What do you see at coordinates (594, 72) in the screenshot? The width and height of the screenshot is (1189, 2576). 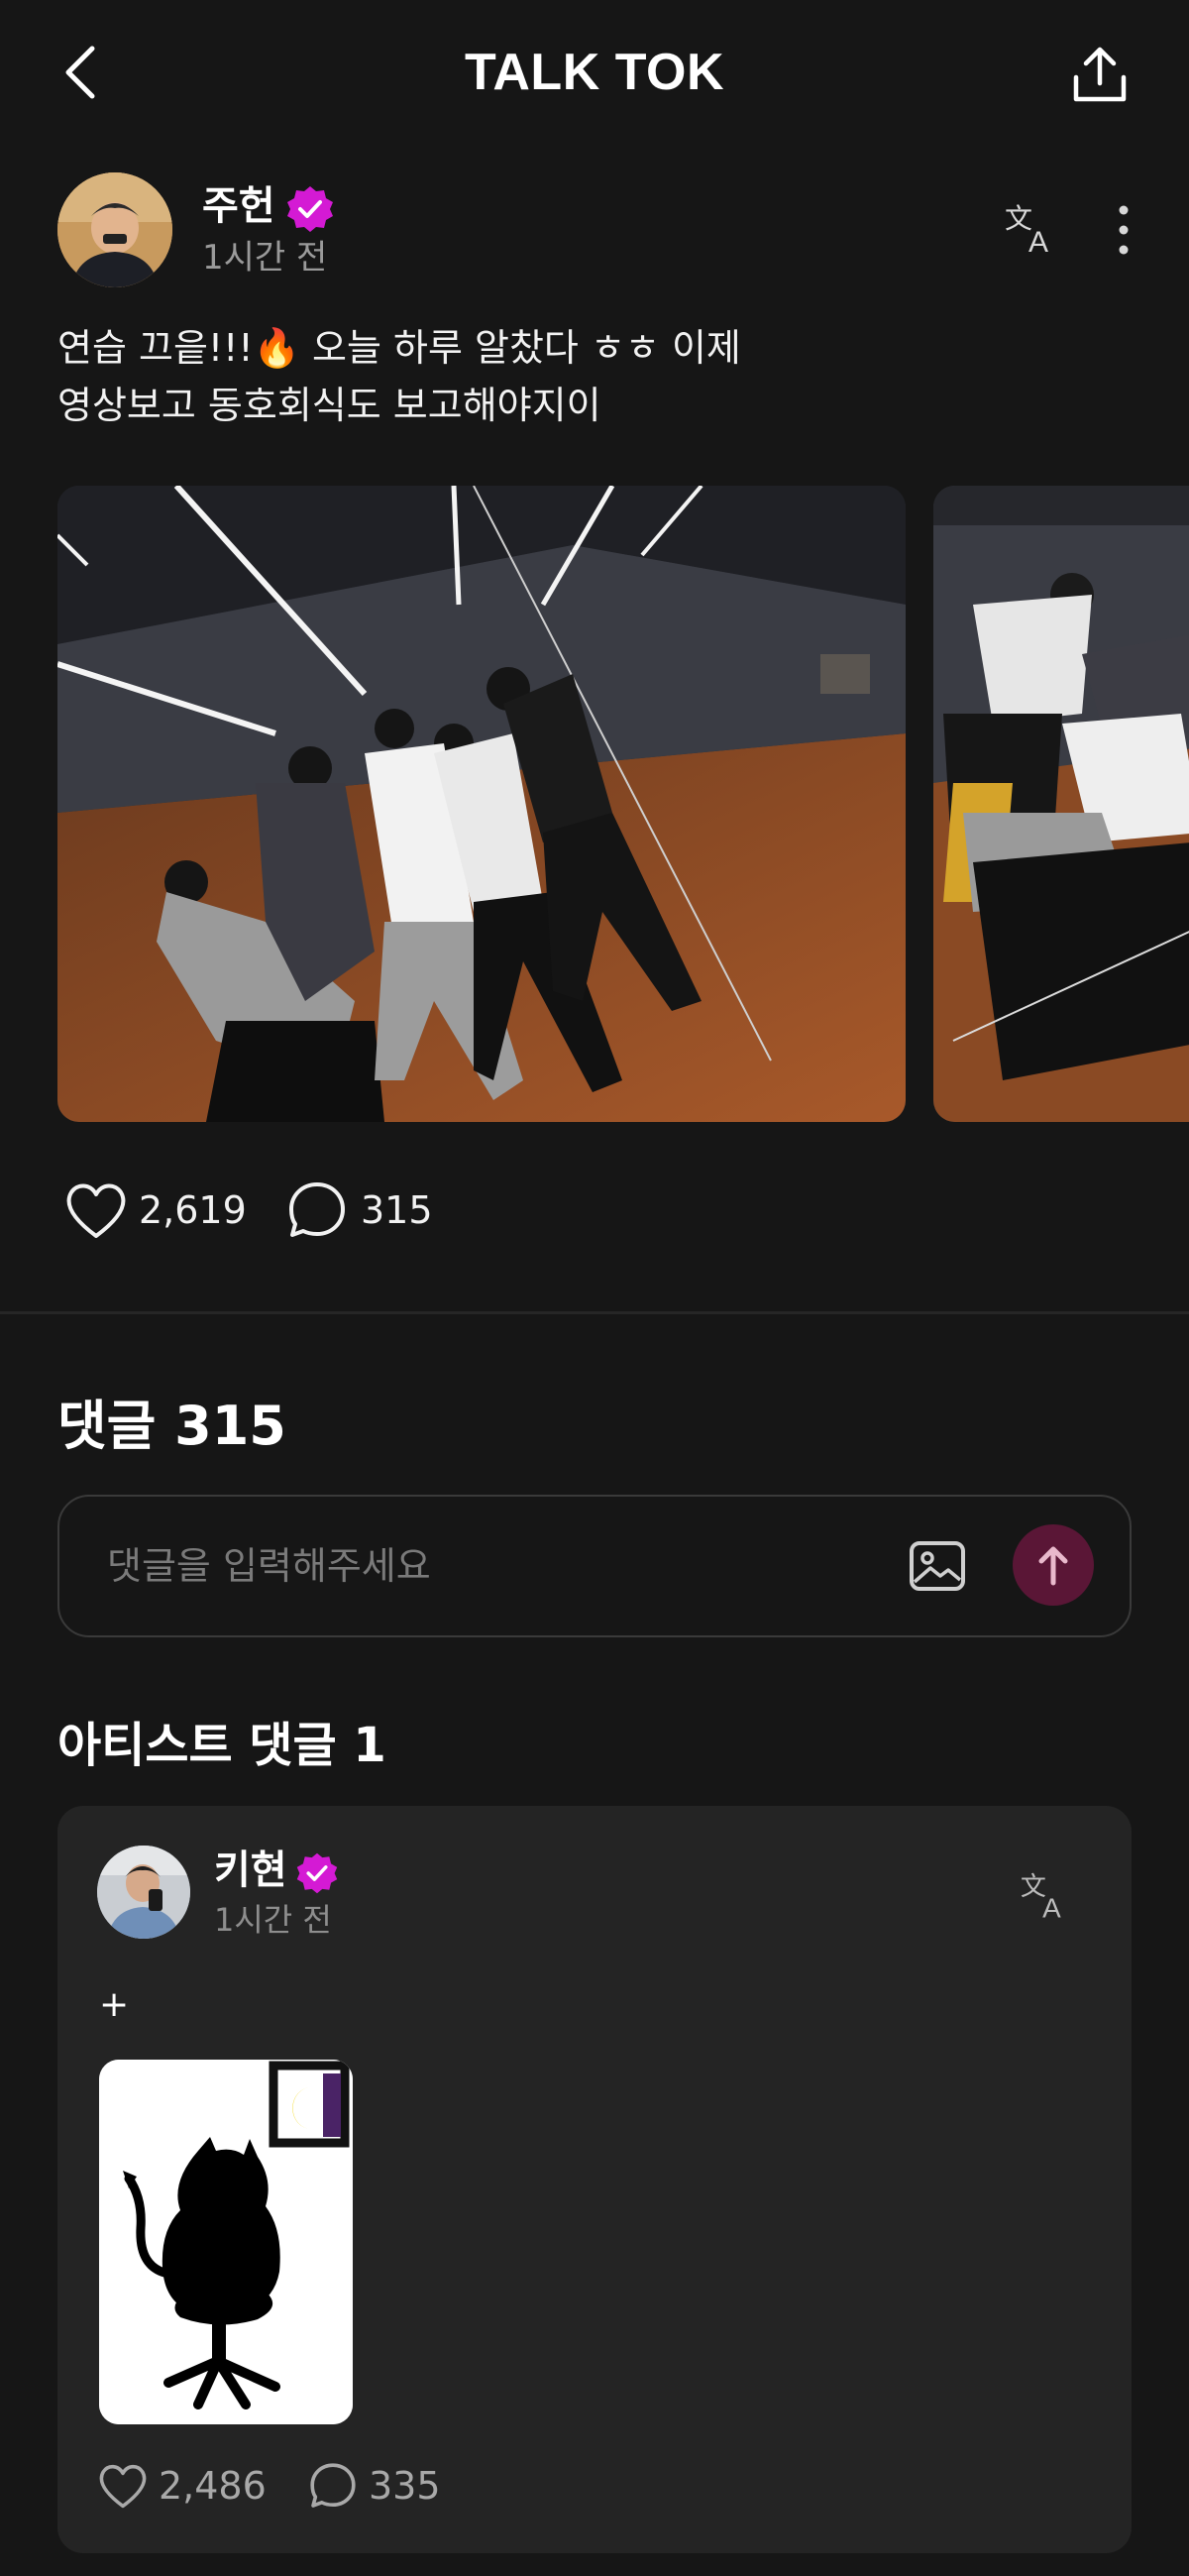 I see `page-title: TALK TOK` at bounding box center [594, 72].